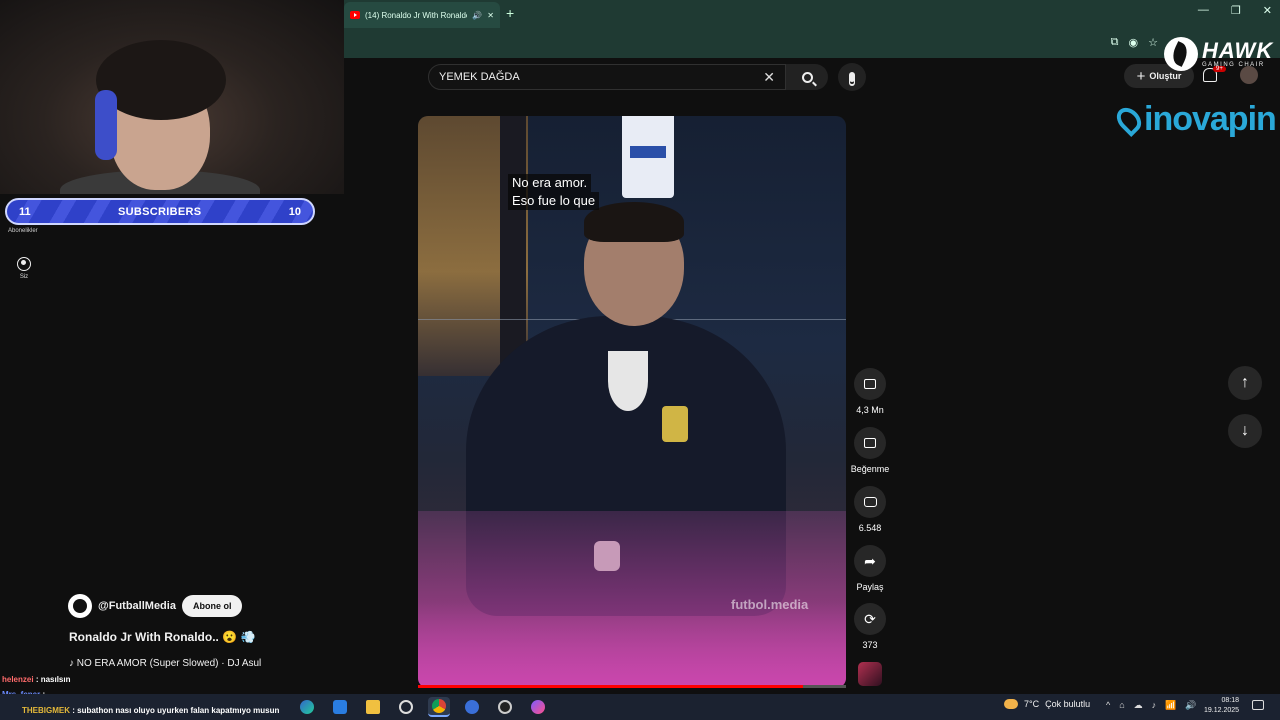  I want to click on sound-thumbnail, so click(870, 674).